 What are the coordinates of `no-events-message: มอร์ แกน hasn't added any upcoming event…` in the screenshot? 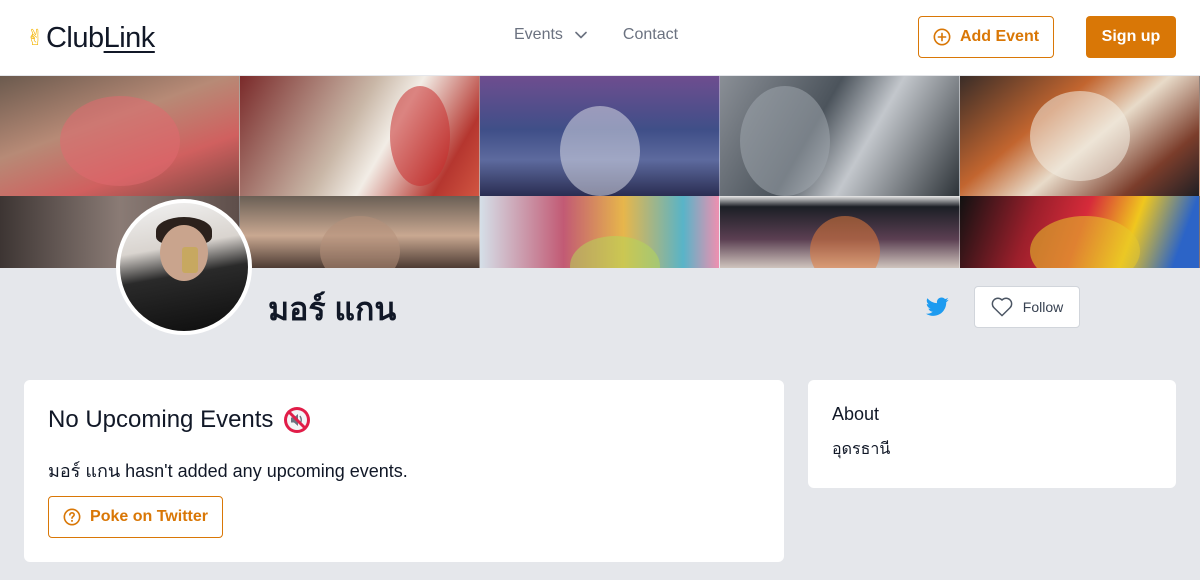 It's located at (228, 471).